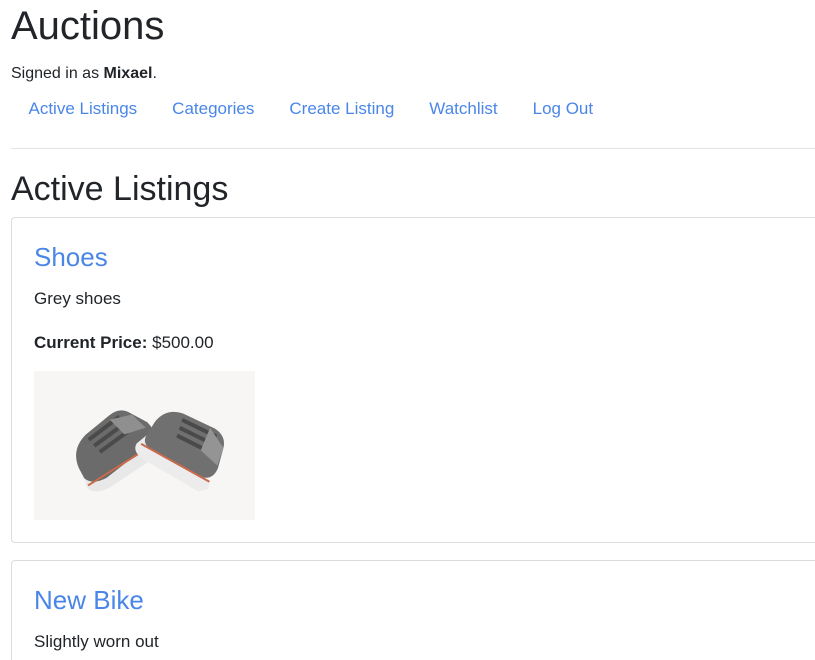 This screenshot has width=815, height=660. I want to click on nav-link-create-listing: Create Listing, so click(342, 109).